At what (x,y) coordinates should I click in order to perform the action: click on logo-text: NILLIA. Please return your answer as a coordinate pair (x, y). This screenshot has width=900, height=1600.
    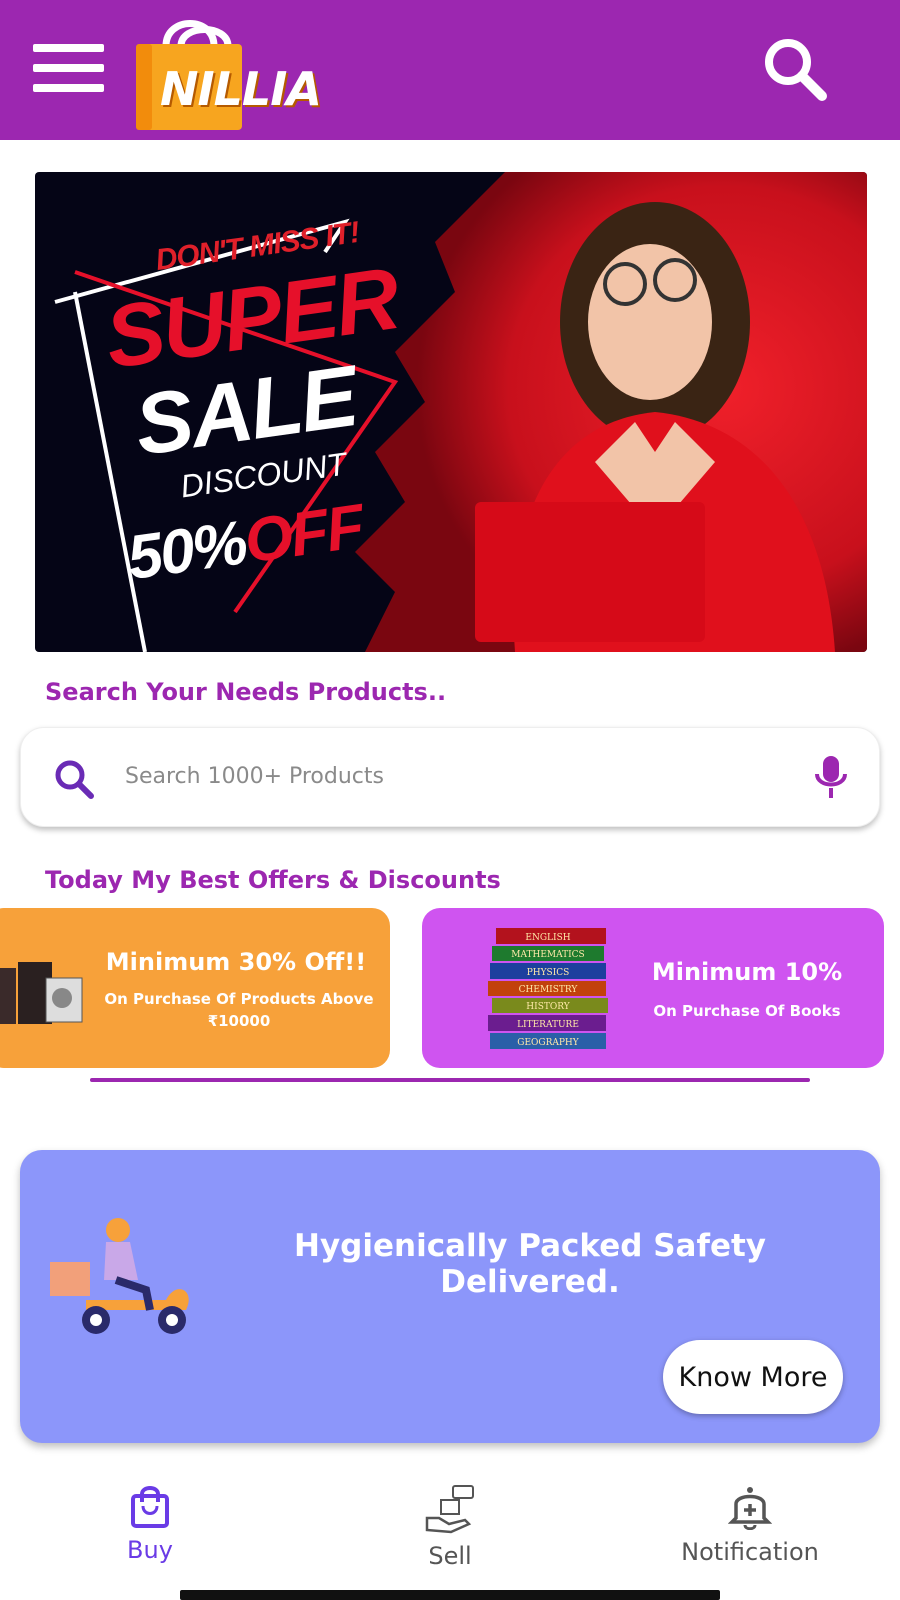
    Looking at the image, I should click on (241, 89).